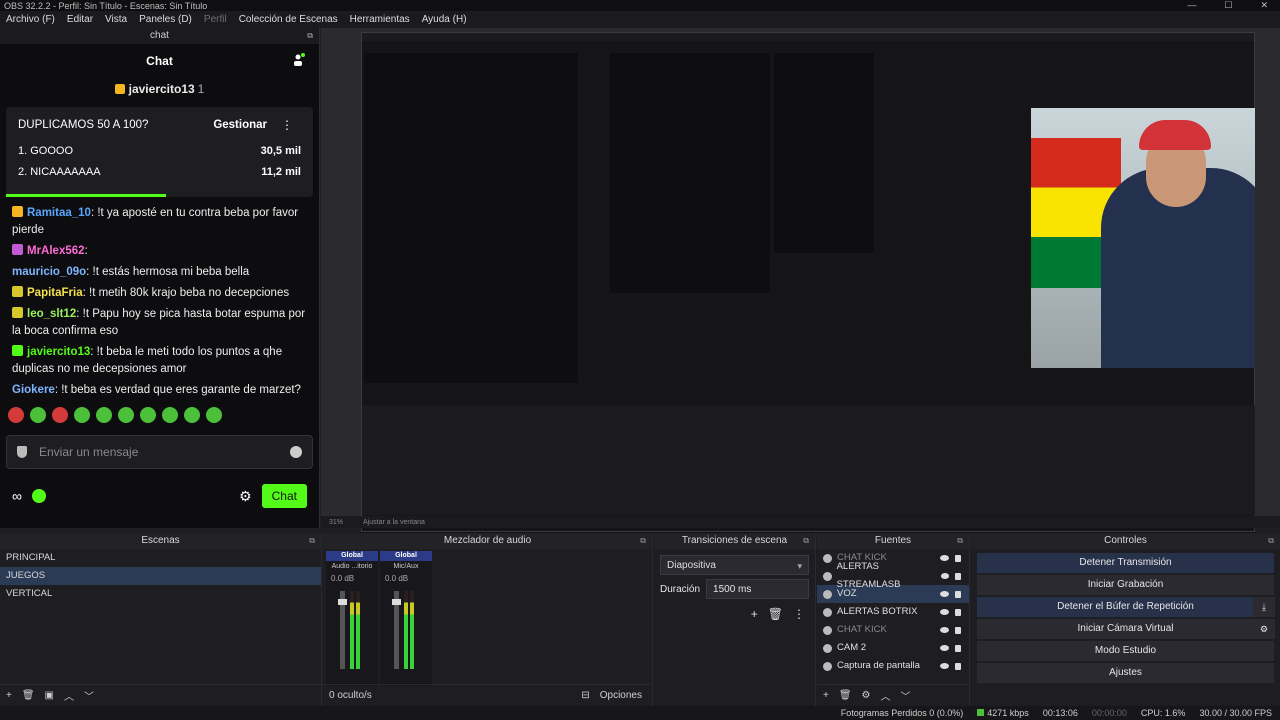 The image size is (1280, 720). Describe the element at coordinates (59, 213) in the screenshot. I see `chat-username: Ramitaa_10` at that location.